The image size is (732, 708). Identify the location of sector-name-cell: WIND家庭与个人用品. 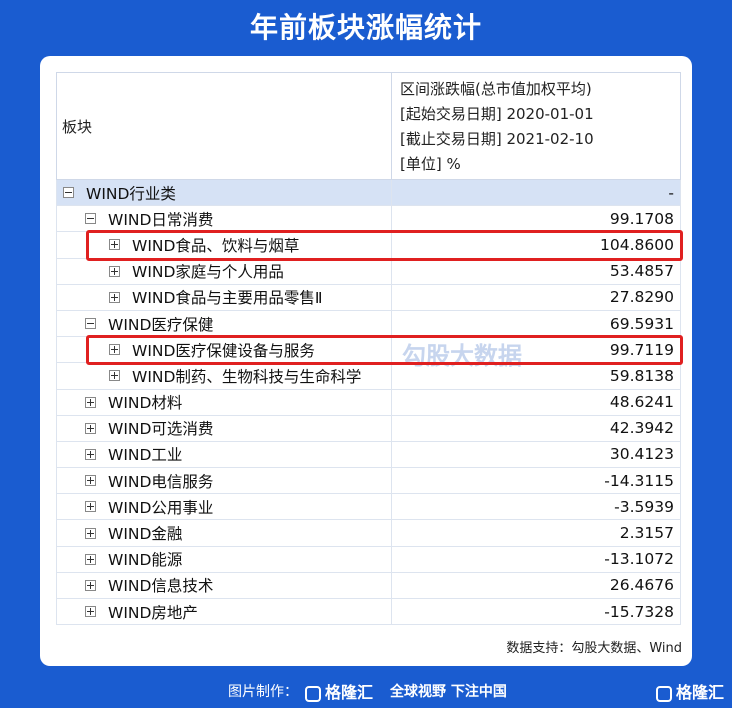
(224, 271).